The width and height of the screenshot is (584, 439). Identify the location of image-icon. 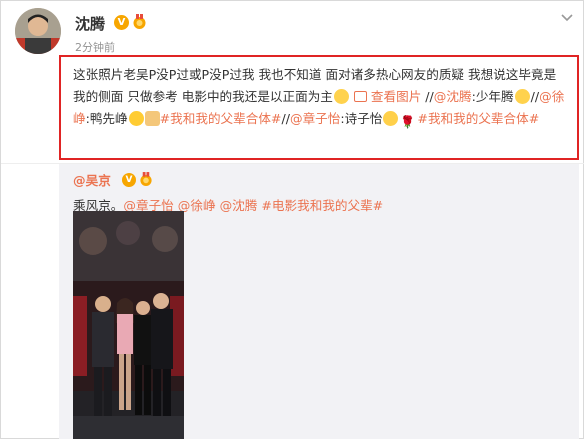
(360, 96).